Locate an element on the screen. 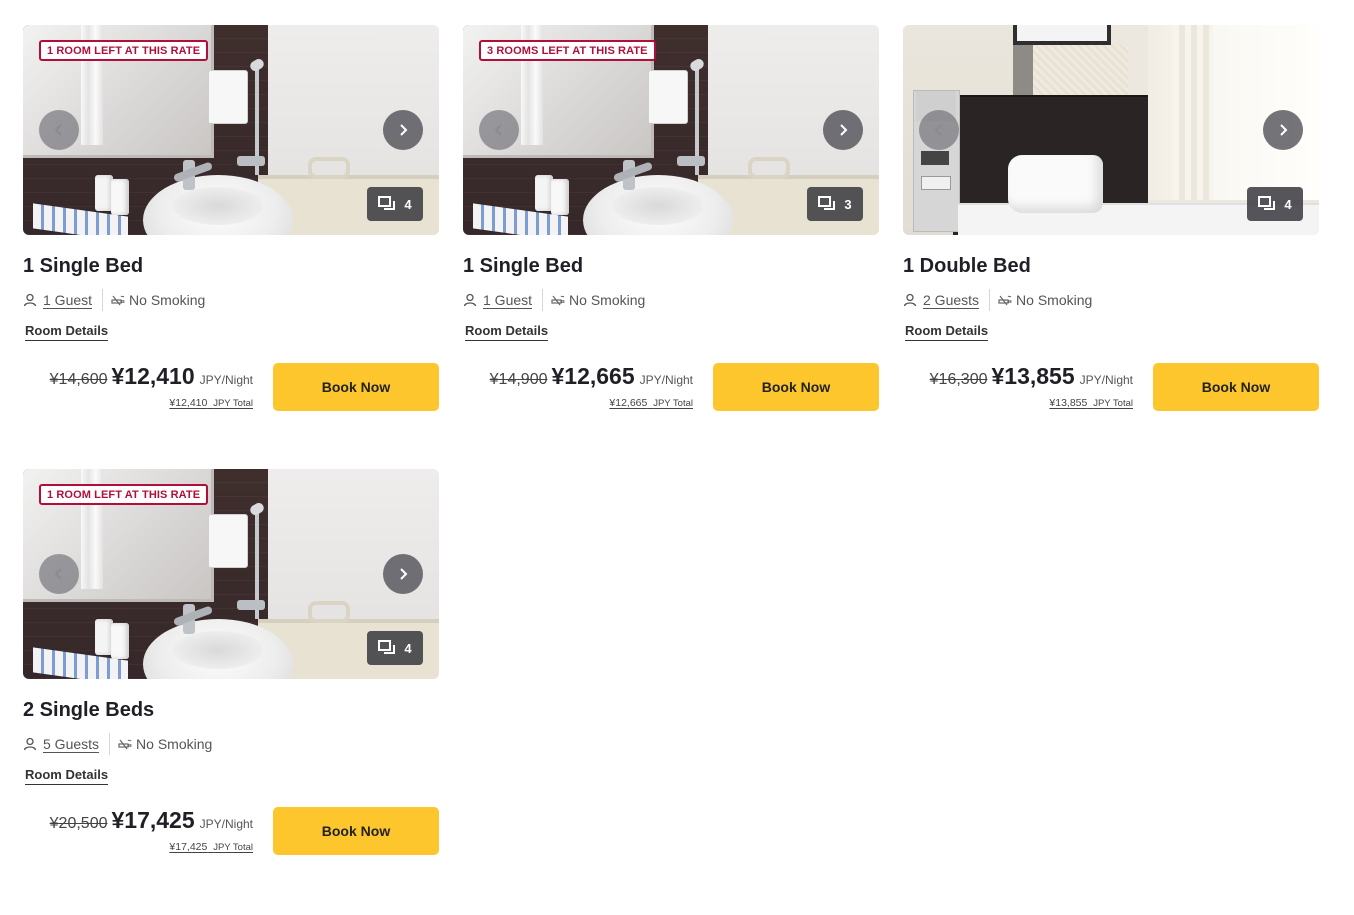 The width and height of the screenshot is (1354, 915). original-price: ¥14,900 is located at coordinates (518, 379).